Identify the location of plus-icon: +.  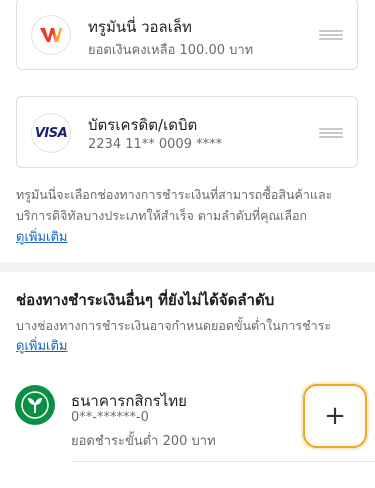
(335, 416).